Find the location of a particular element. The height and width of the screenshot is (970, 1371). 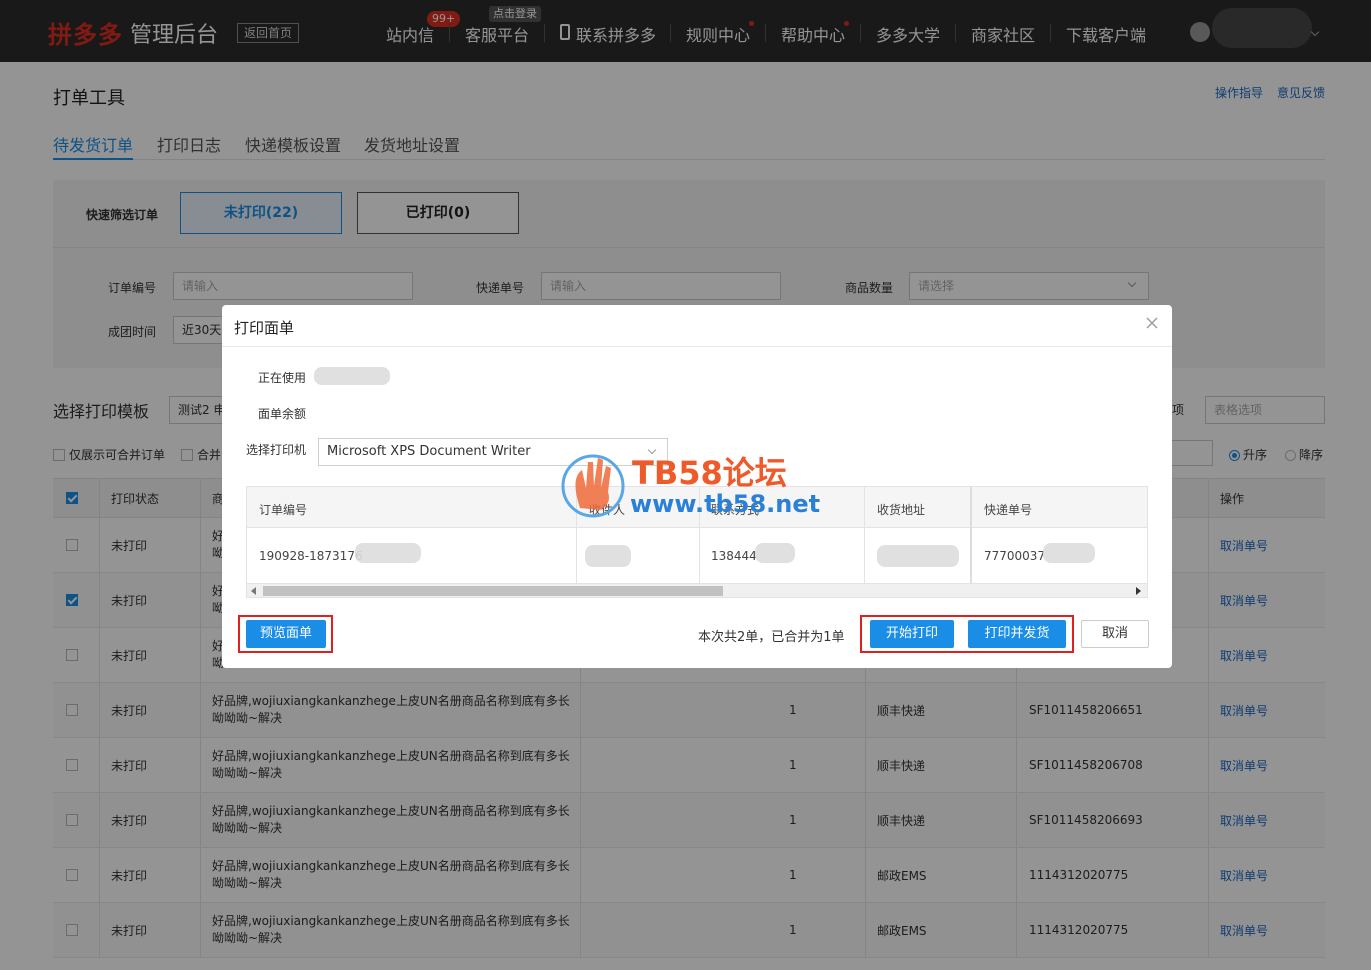

address-blurred is located at coordinates (918, 556).